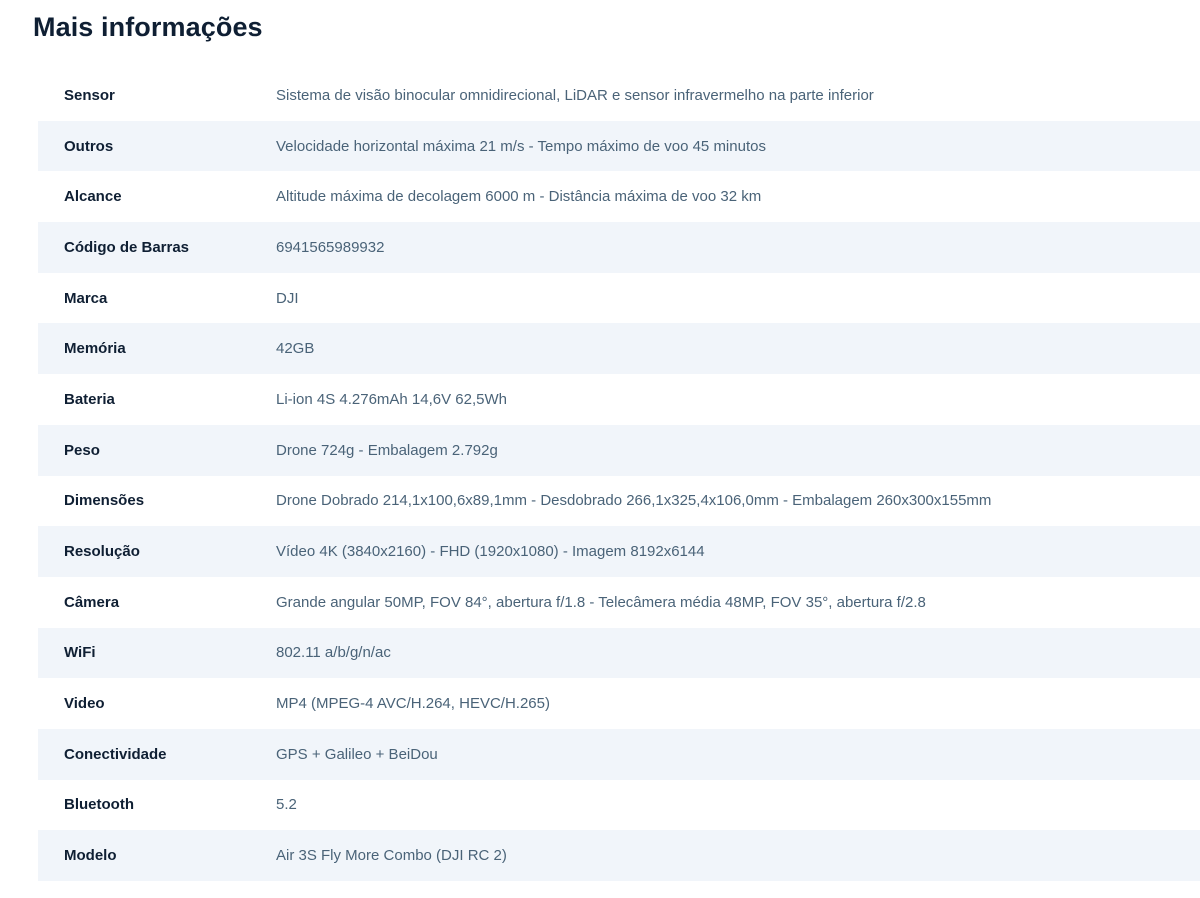 The image size is (1200, 898). I want to click on spec-value: GPS + Galileo + BeiDou, so click(357, 754).